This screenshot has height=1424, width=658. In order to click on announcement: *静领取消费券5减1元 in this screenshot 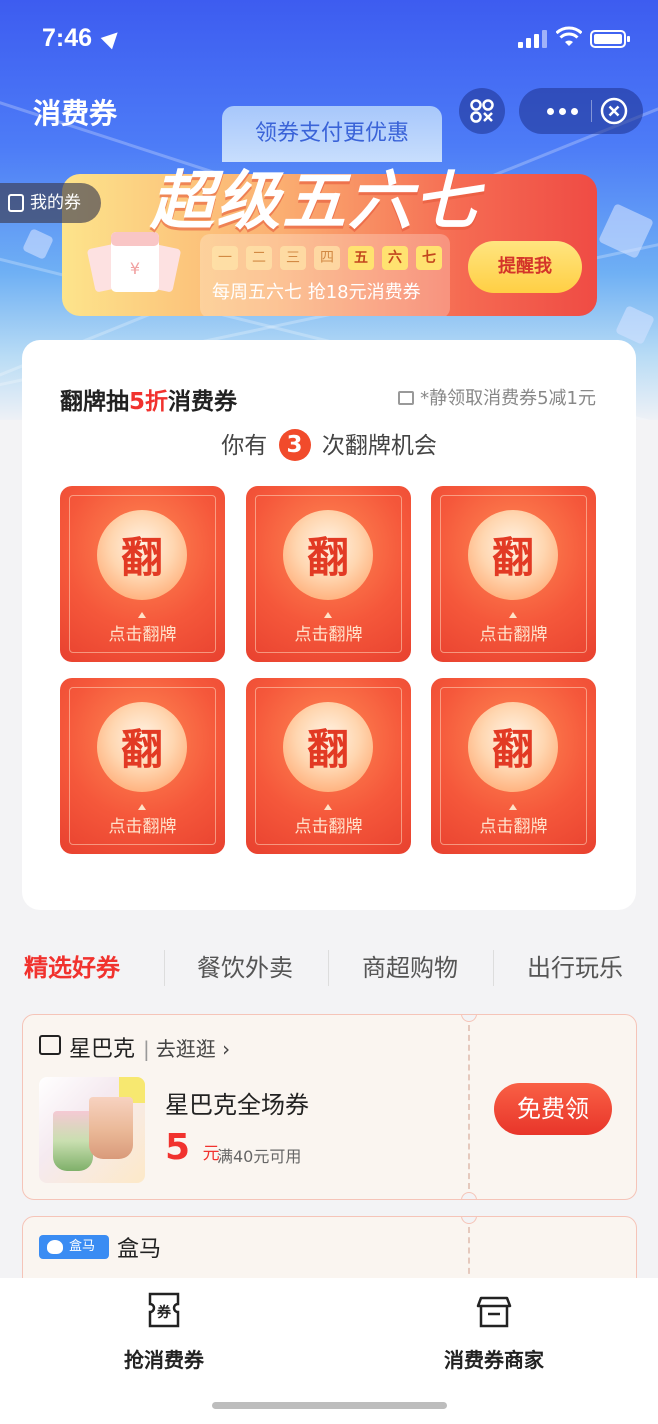, I will do `click(497, 397)`.